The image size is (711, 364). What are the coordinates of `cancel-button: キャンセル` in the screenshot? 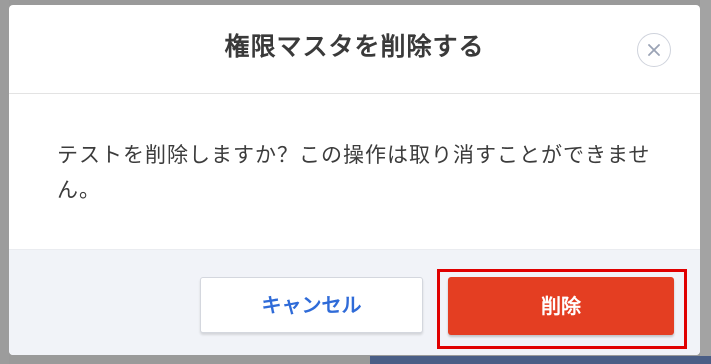 It's located at (311, 305).